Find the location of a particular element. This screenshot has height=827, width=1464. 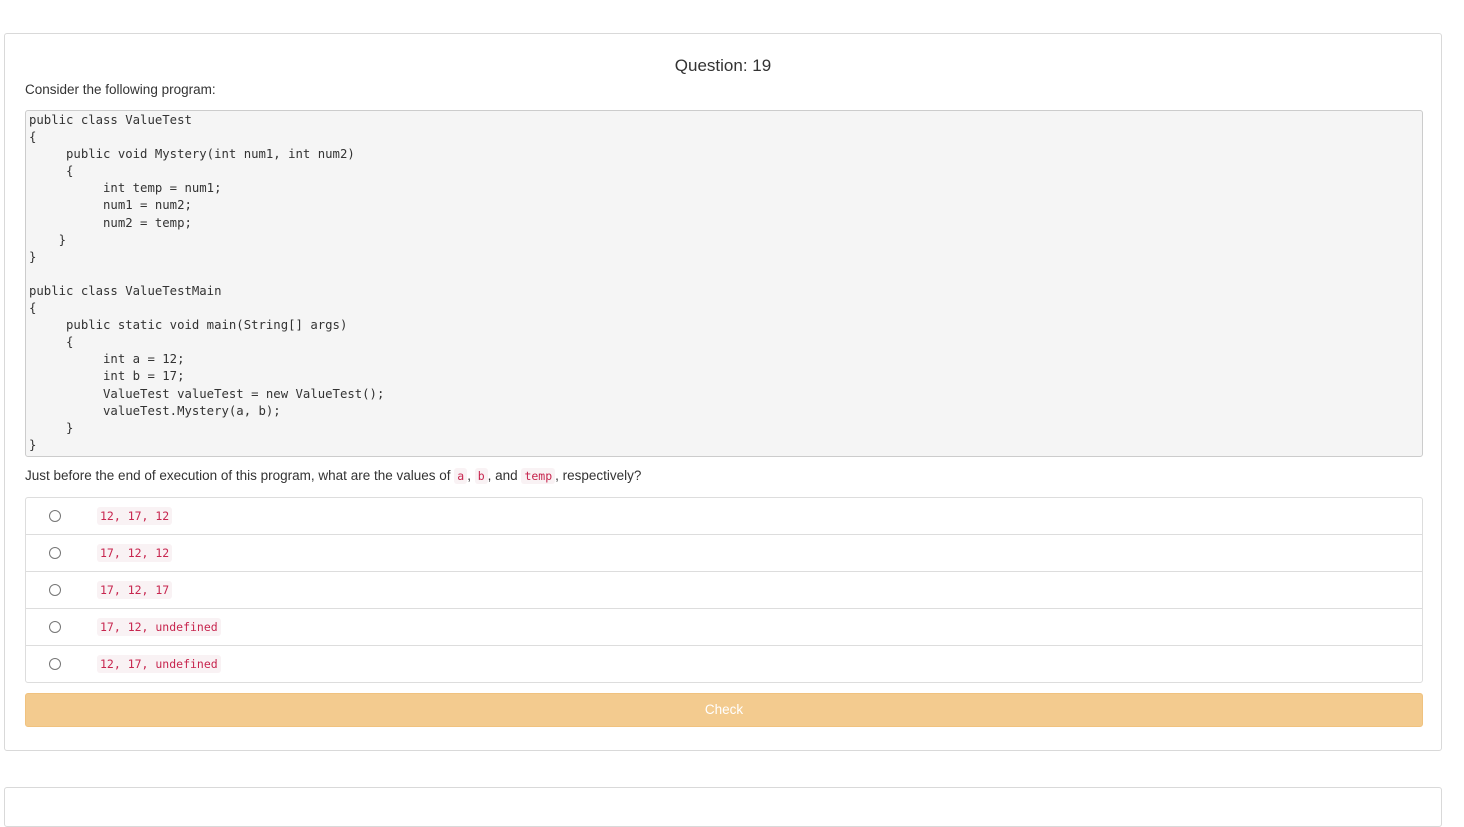

answer-option-label: 17, 12, undefined is located at coordinates (159, 627).